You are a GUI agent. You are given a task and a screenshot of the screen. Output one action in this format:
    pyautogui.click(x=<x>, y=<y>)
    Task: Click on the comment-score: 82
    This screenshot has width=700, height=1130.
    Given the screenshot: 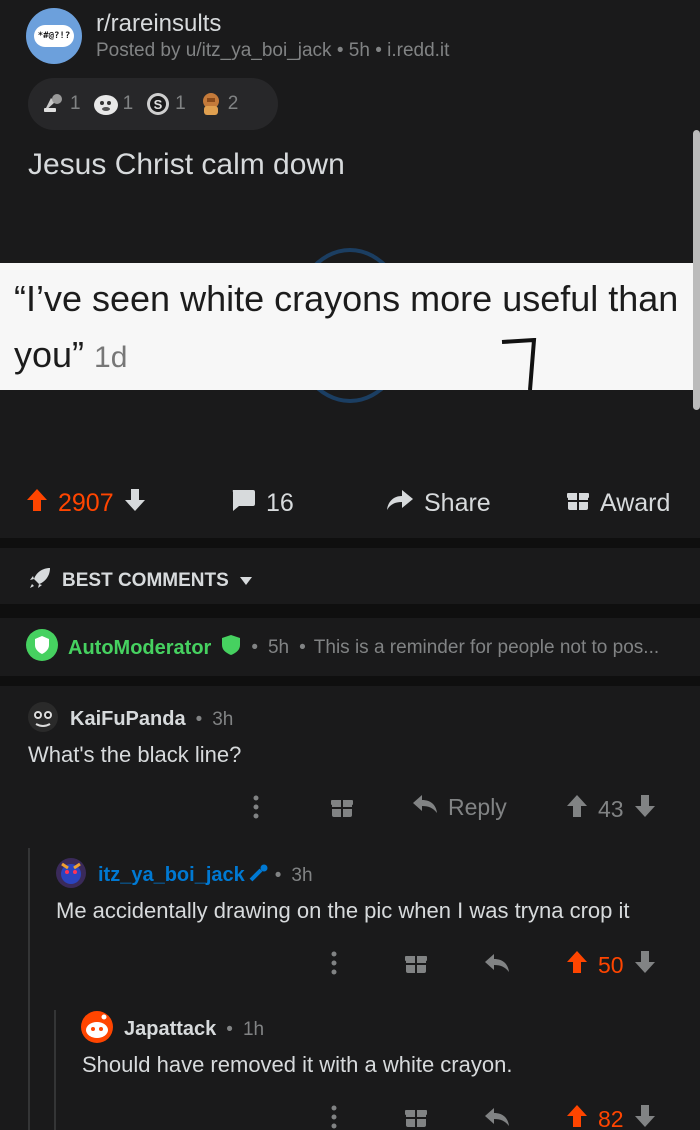 What is the action you would take?
    pyautogui.click(x=611, y=1117)
    